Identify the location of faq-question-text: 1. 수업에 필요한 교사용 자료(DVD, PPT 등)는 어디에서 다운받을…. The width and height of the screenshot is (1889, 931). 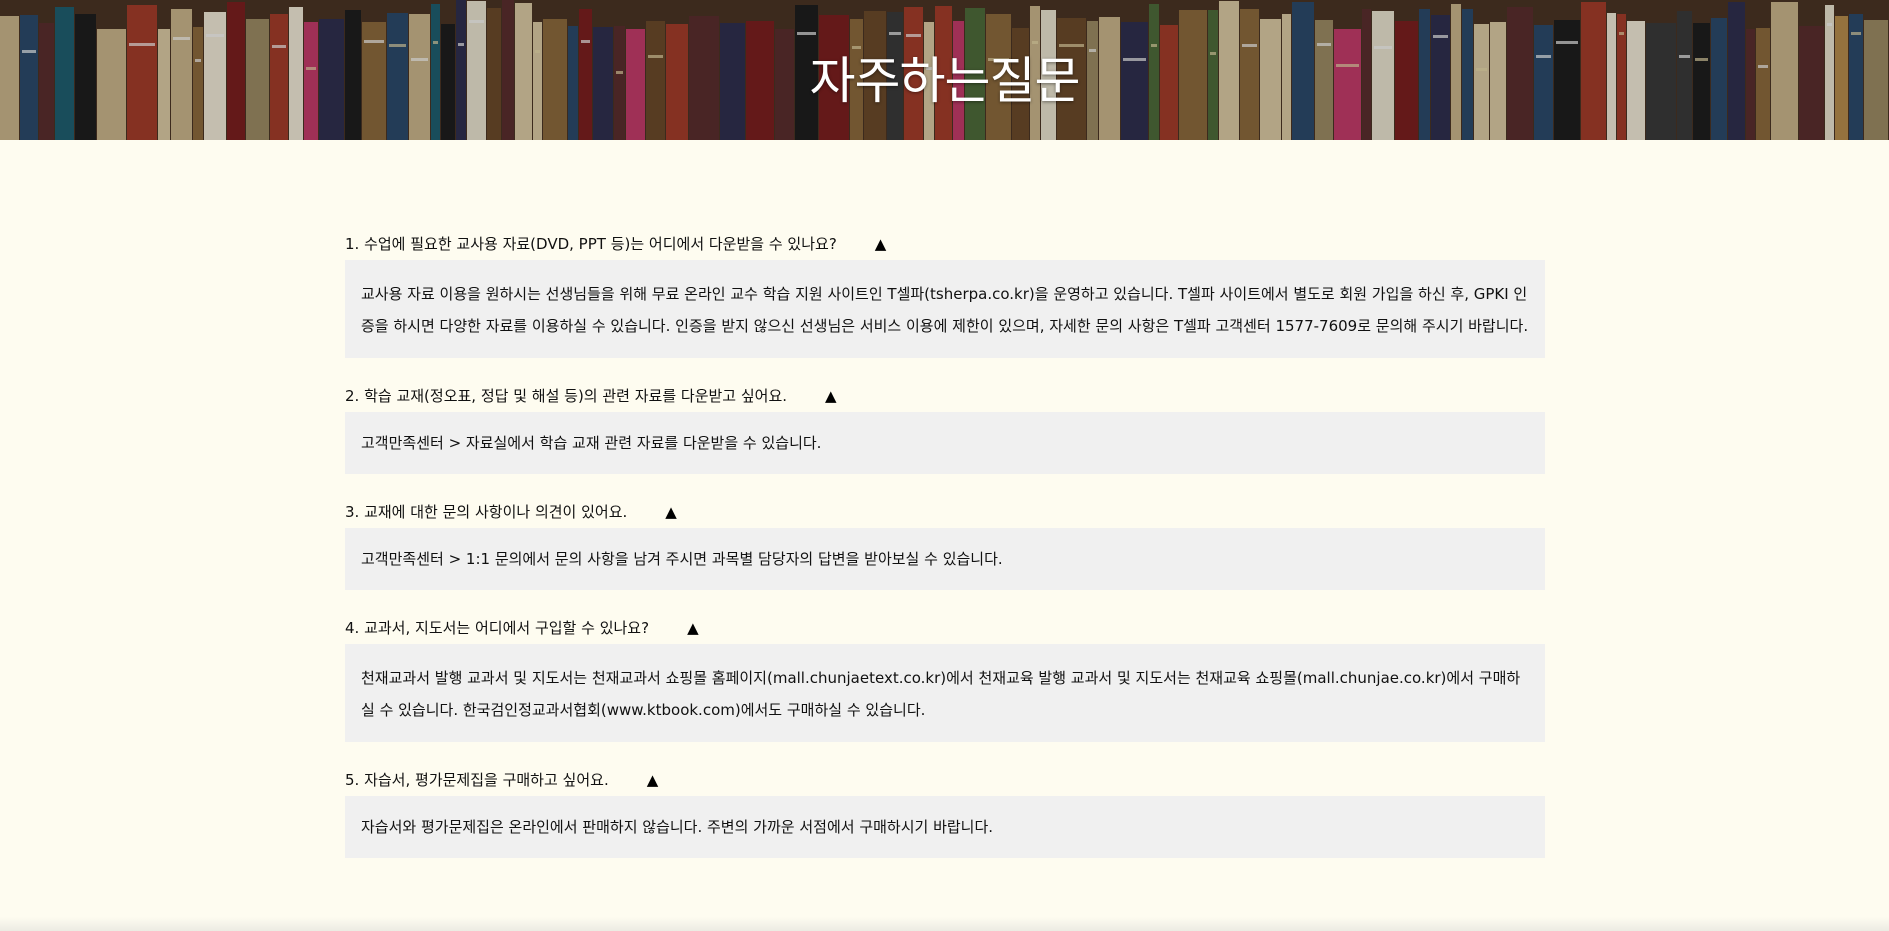
(591, 244).